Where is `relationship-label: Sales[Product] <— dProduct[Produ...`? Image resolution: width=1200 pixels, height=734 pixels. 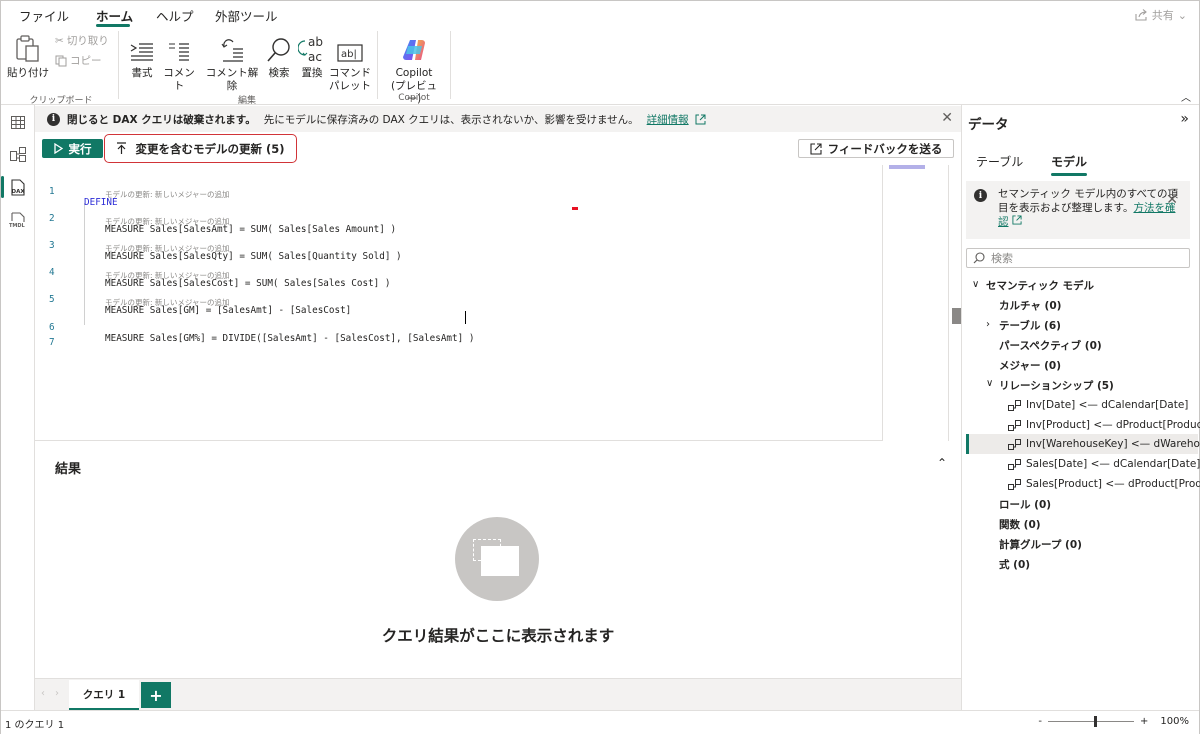
relationship-label: Sales[Product] <— dProduct[Produ... is located at coordinates (1113, 484).